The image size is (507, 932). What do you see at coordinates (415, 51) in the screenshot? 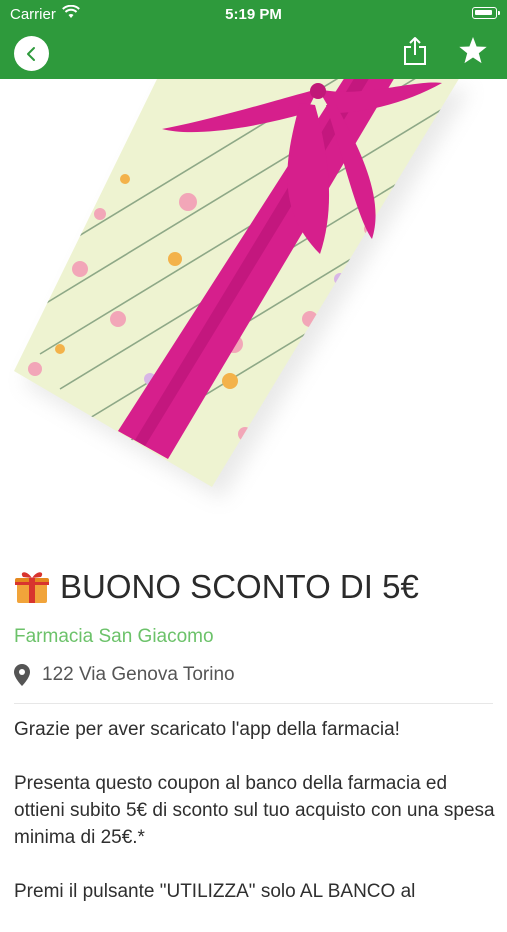
I see `share-icon` at bounding box center [415, 51].